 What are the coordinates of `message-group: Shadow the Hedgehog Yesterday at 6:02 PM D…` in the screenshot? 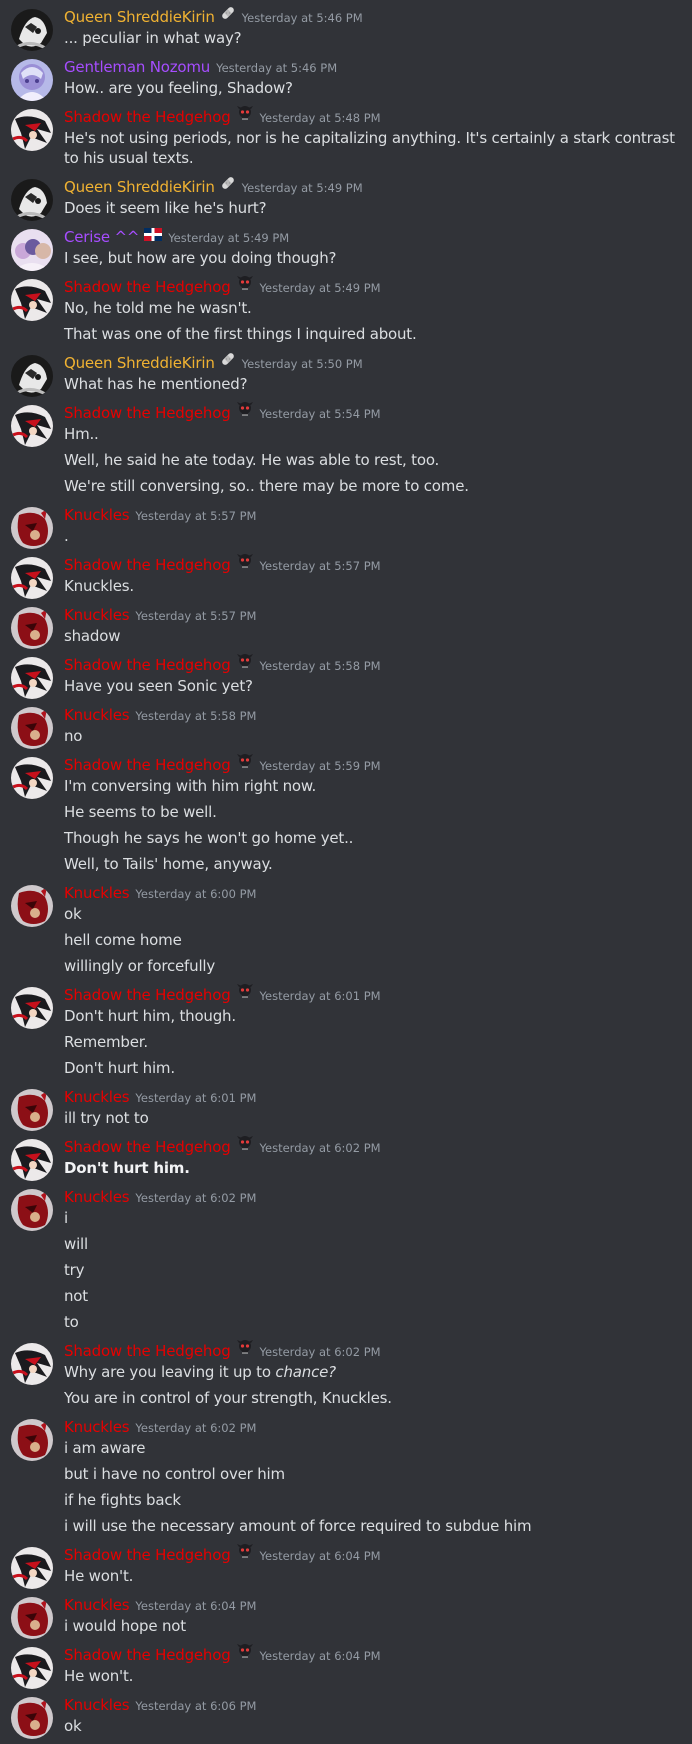 It's located at (346, 1158).